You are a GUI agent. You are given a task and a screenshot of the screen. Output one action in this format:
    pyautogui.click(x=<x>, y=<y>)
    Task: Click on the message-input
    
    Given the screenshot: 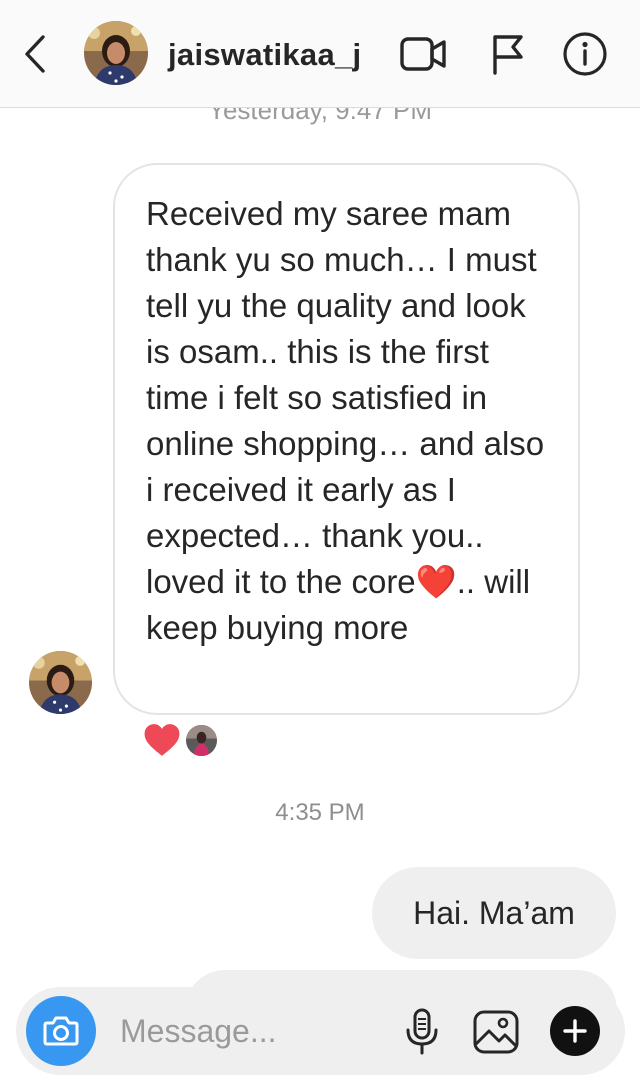 What is the action you would take?
    pyautogui.click(x=250, y=1031)
    